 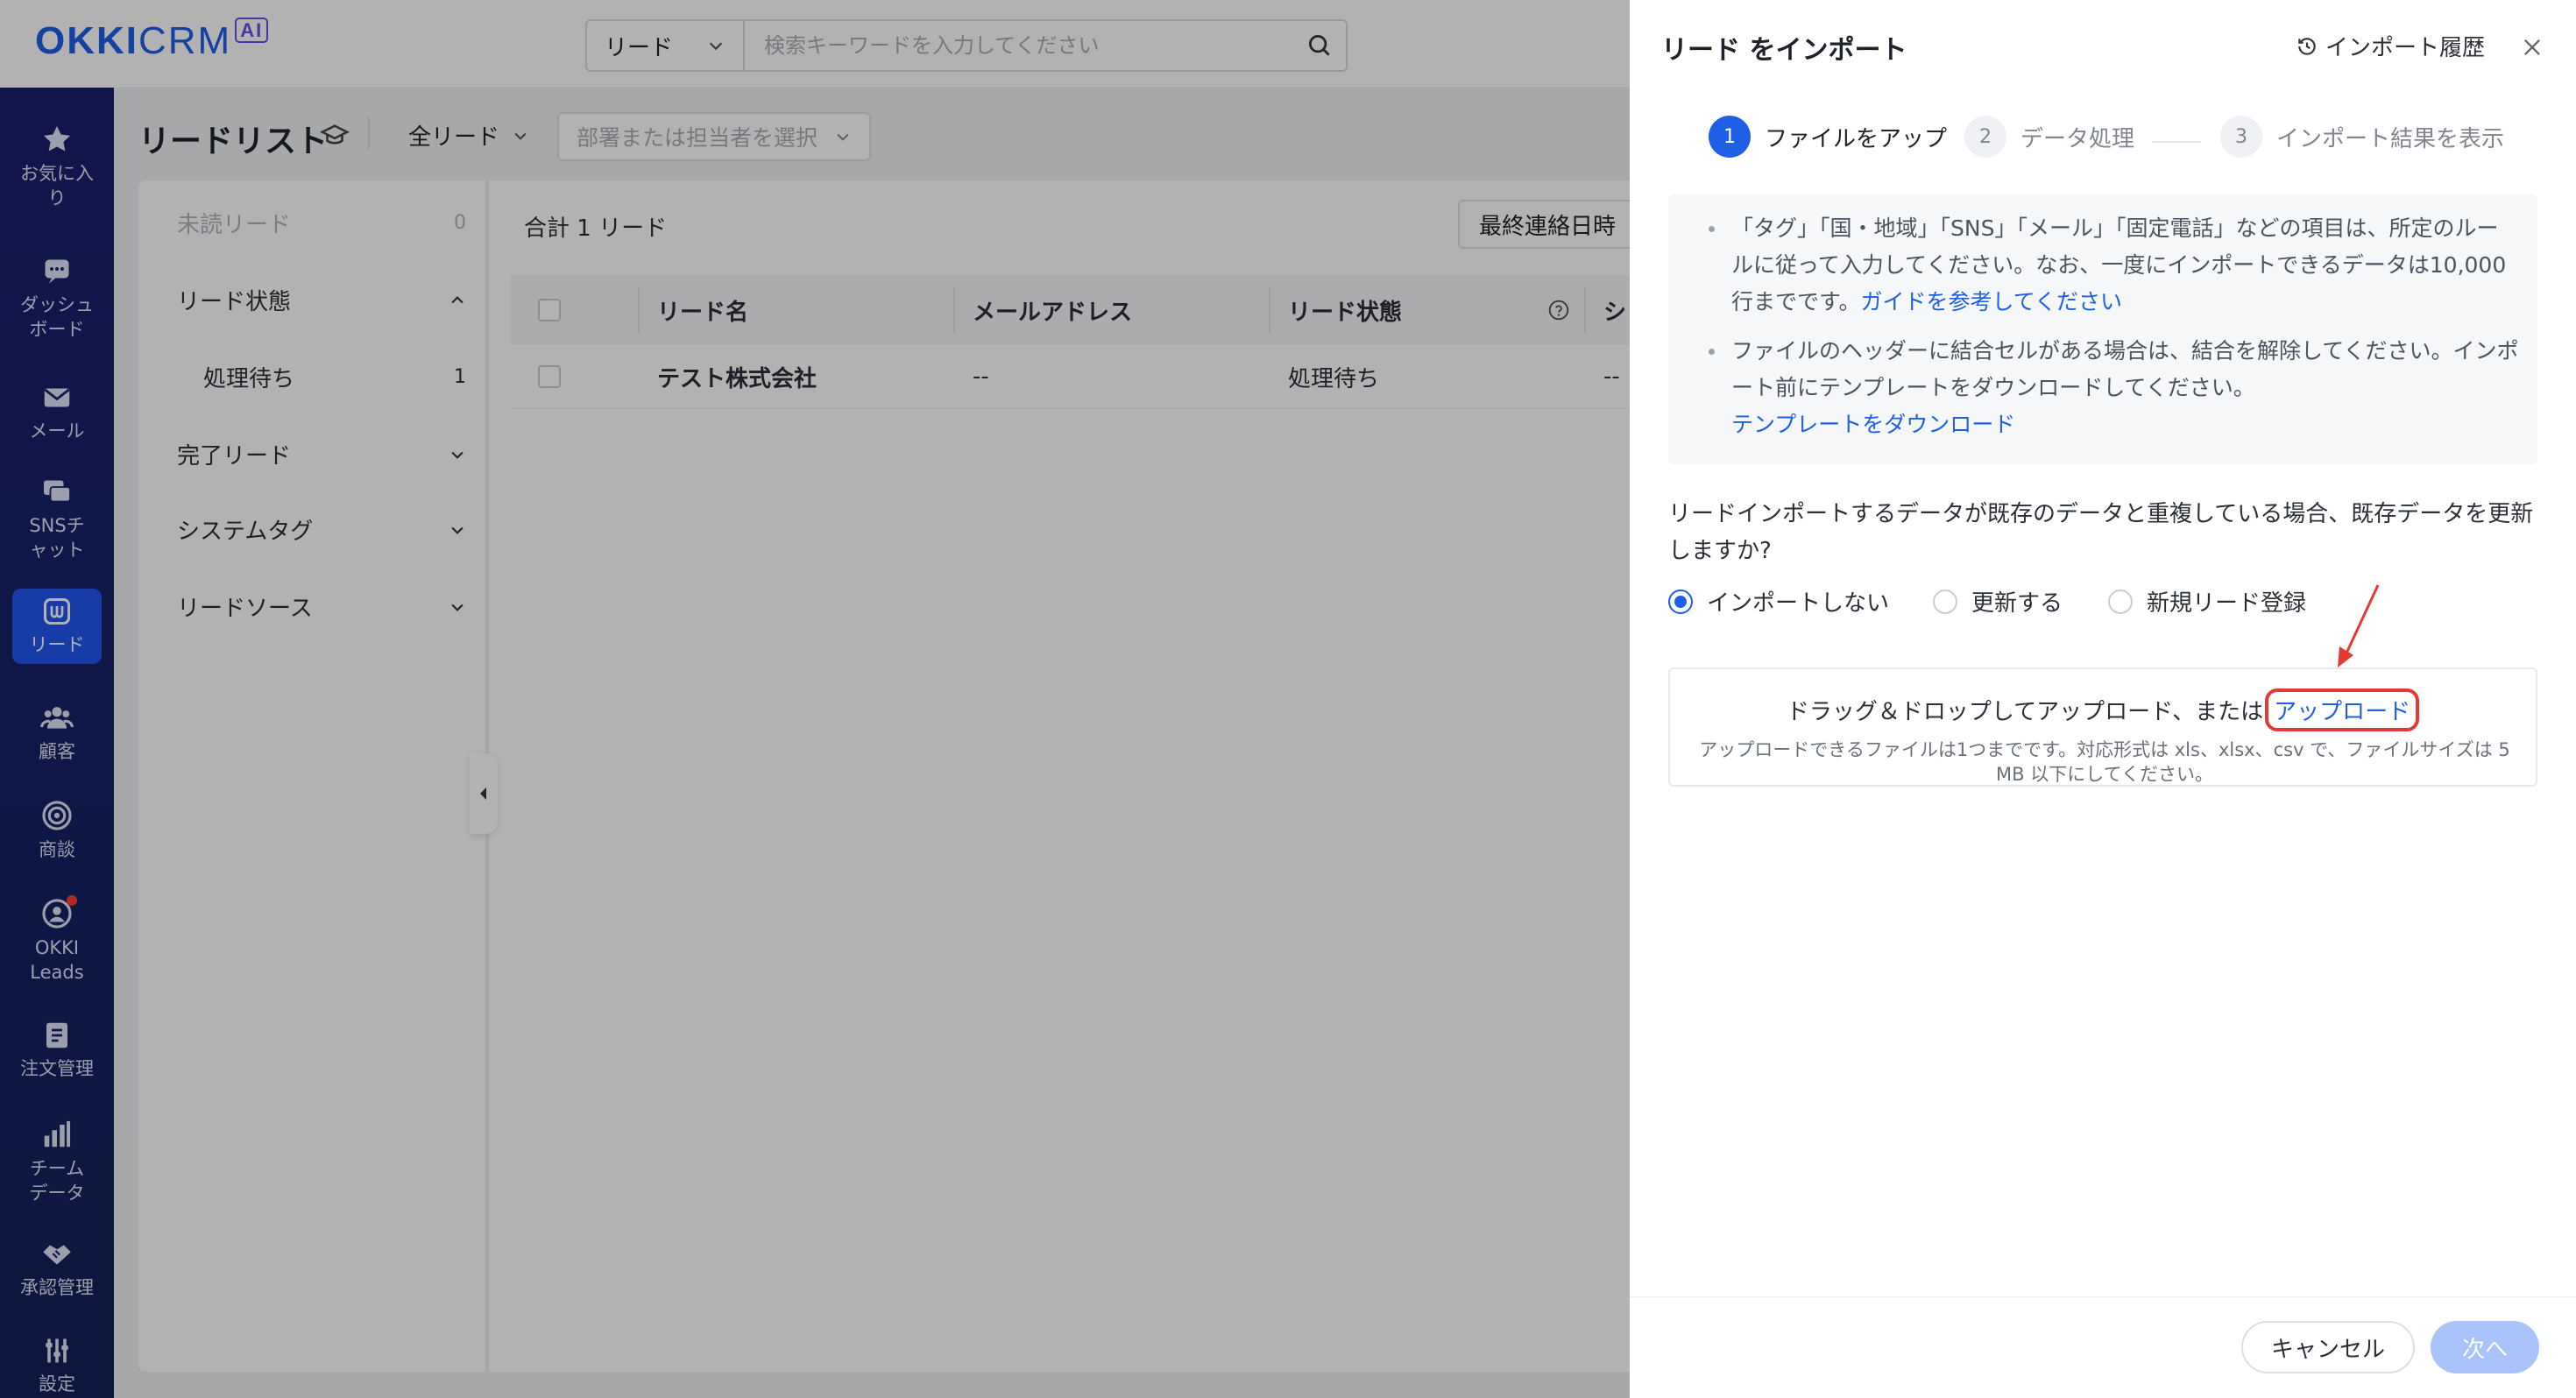 What do you see at coordinates (2532, 47) in the screenshot?
I see `close-icon` at bounding box center [2532, 47].